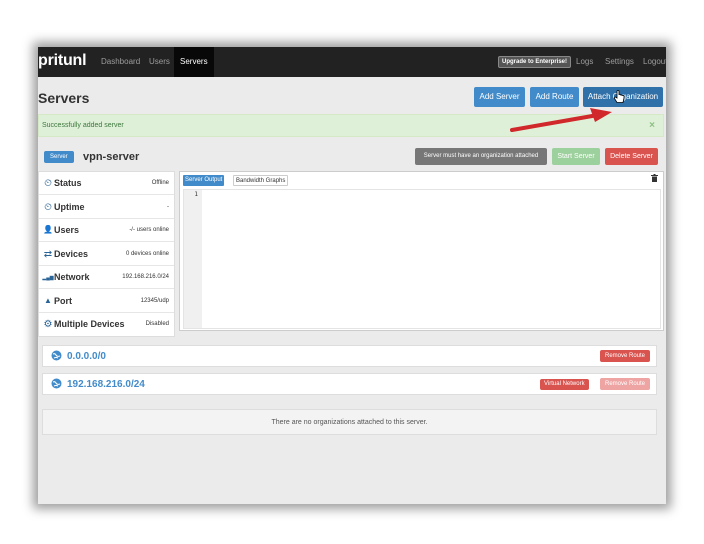 The image size is (704, 544). What do you see at coordinates (160, 183) in the screenshot?
I see `info-value: Offline` at bounding box center [160, 183].